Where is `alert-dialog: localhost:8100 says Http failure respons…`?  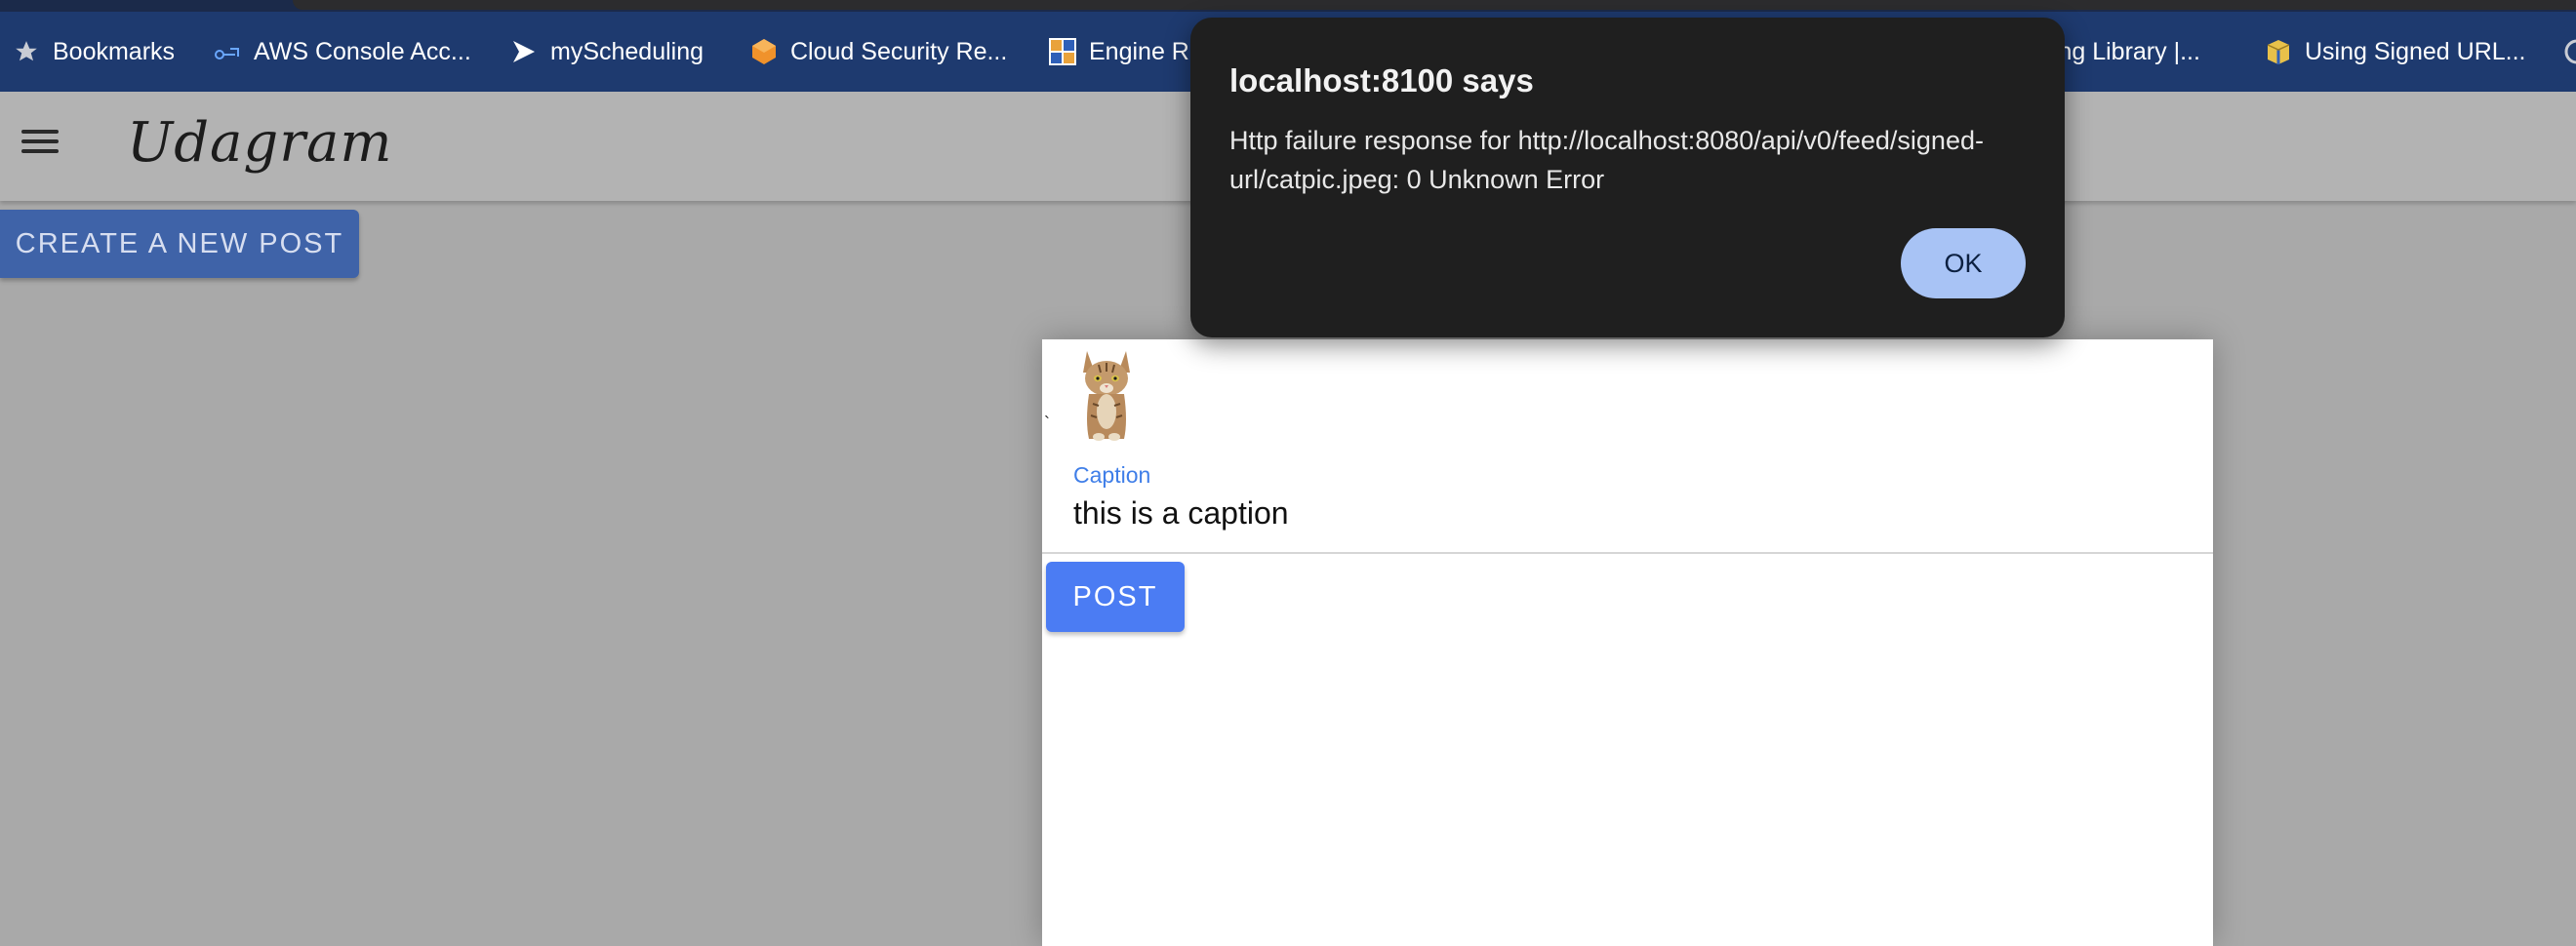
alert-dialog: localhost:8100 says Http failure respons… is located at coordinates (1627, 177).